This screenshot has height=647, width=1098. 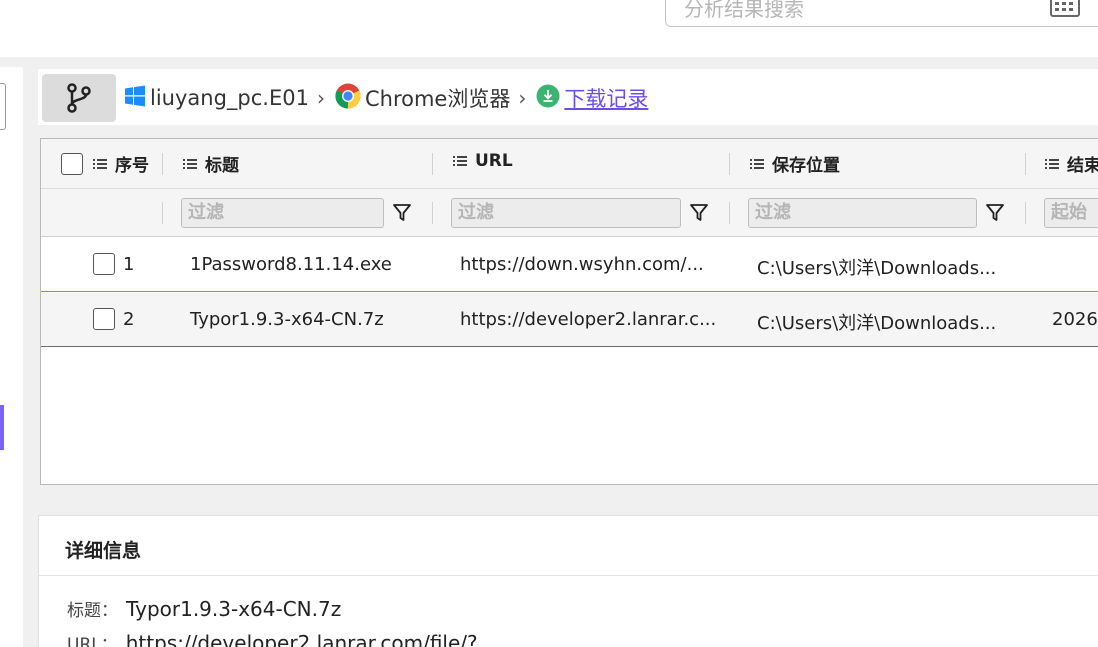 I want to click on column-header-url: URL, so click(x=483, y=161).